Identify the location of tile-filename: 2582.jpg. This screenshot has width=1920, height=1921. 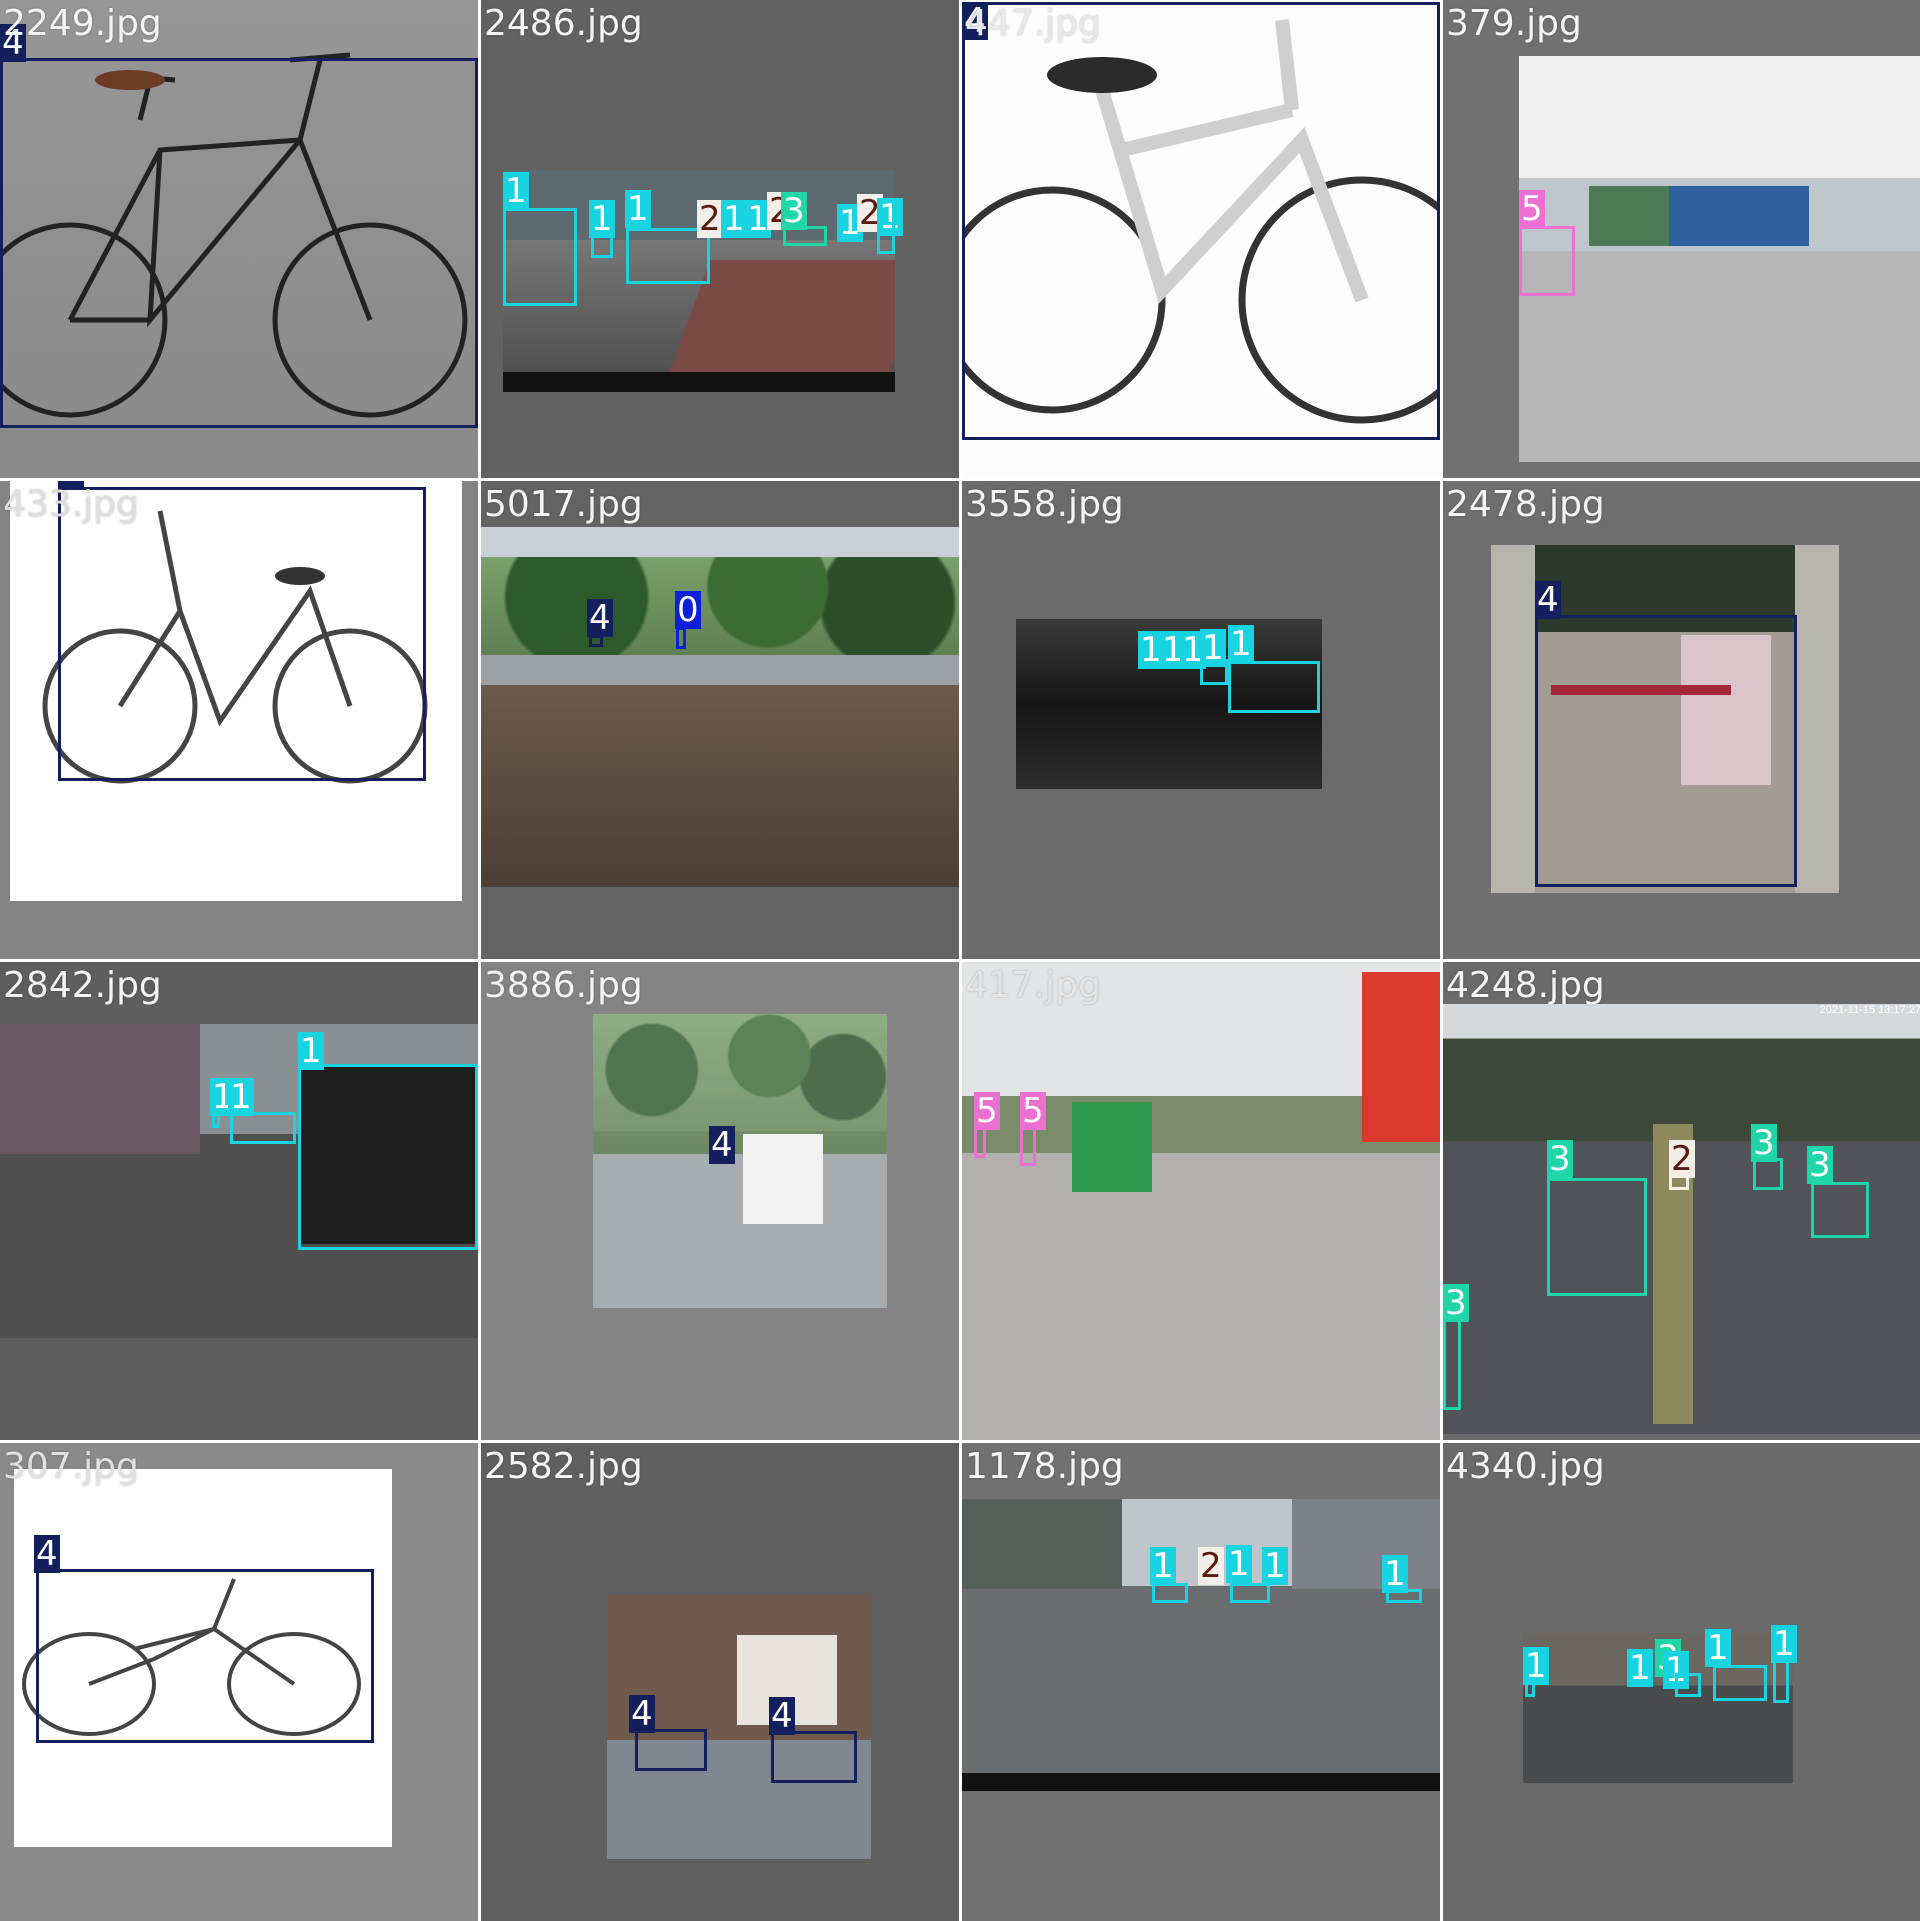
(563, 1466).